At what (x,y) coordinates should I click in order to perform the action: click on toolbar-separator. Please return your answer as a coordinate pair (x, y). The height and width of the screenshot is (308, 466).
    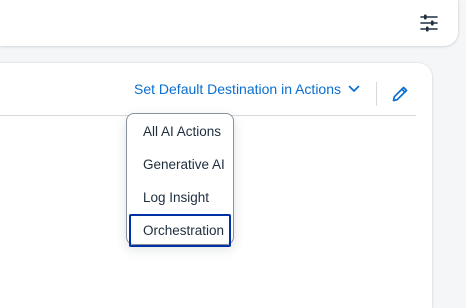
    Looking at the image, I should click on (376, 94).